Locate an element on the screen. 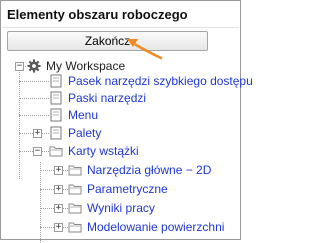  tree-item-ribbon-surface-modeling: Modelowanie powierzchni is located at coordinates (146, 227).